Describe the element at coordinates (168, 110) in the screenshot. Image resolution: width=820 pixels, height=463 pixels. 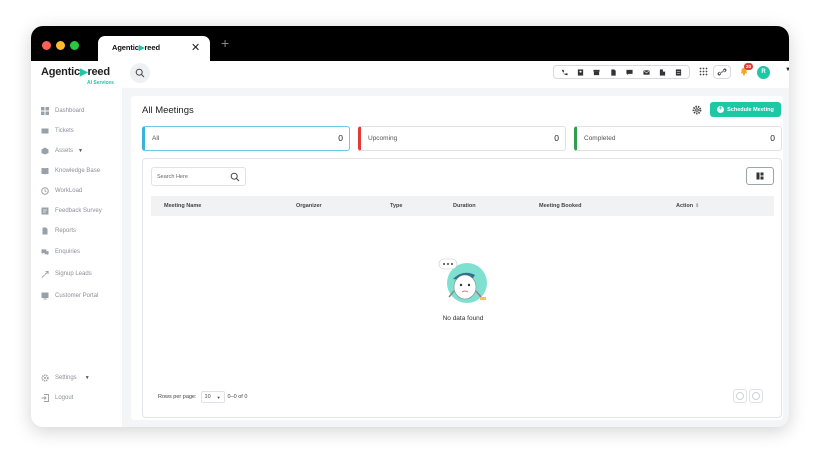
I see `page-title: All Meetings` at that location.